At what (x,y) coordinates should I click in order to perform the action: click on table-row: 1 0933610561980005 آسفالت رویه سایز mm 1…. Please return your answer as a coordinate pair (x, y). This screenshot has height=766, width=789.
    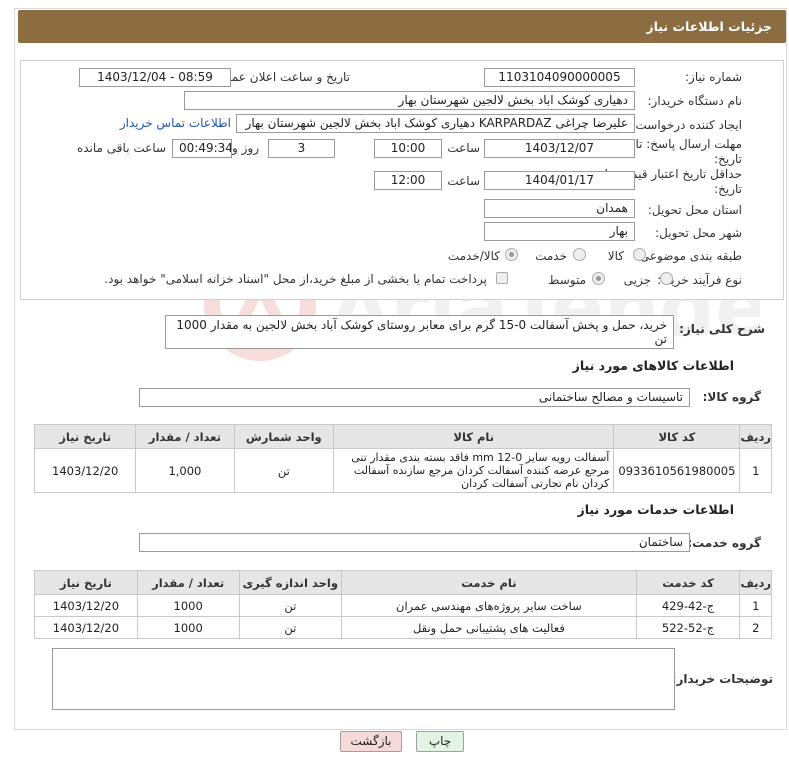
    Looking at the image, I should click on (402, 470).